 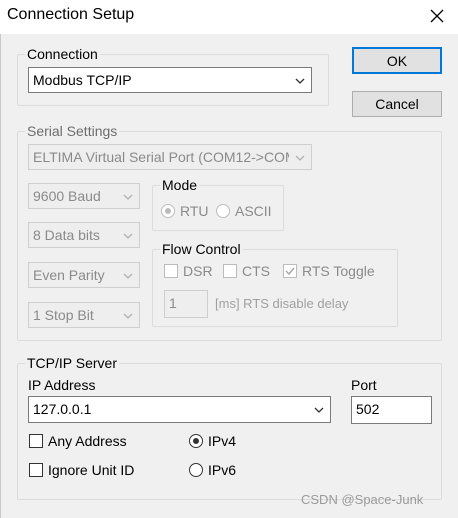 I want to click on rtu-radio, so click(x=168, y=211).